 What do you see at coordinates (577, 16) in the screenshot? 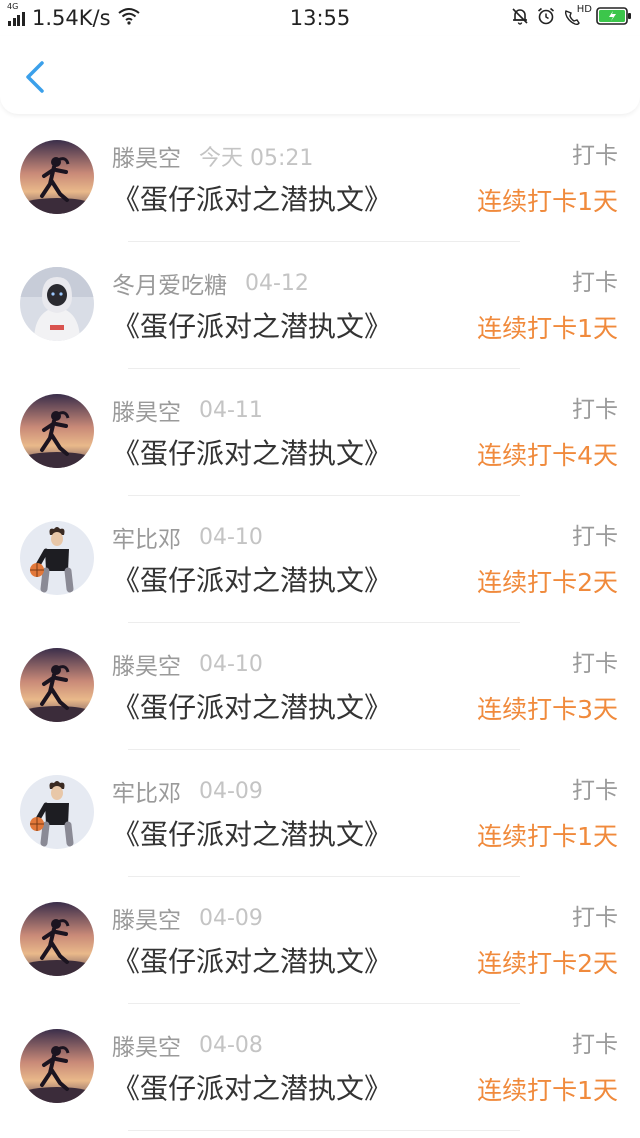
I see `hd-call-icon: HD` at bounding box center [577, 16].